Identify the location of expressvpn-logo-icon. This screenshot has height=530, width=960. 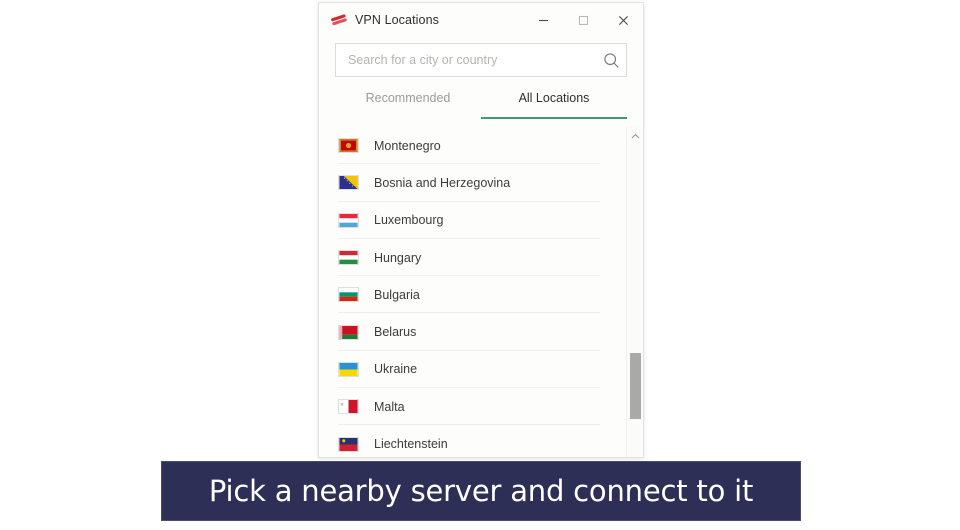
(339, 20).